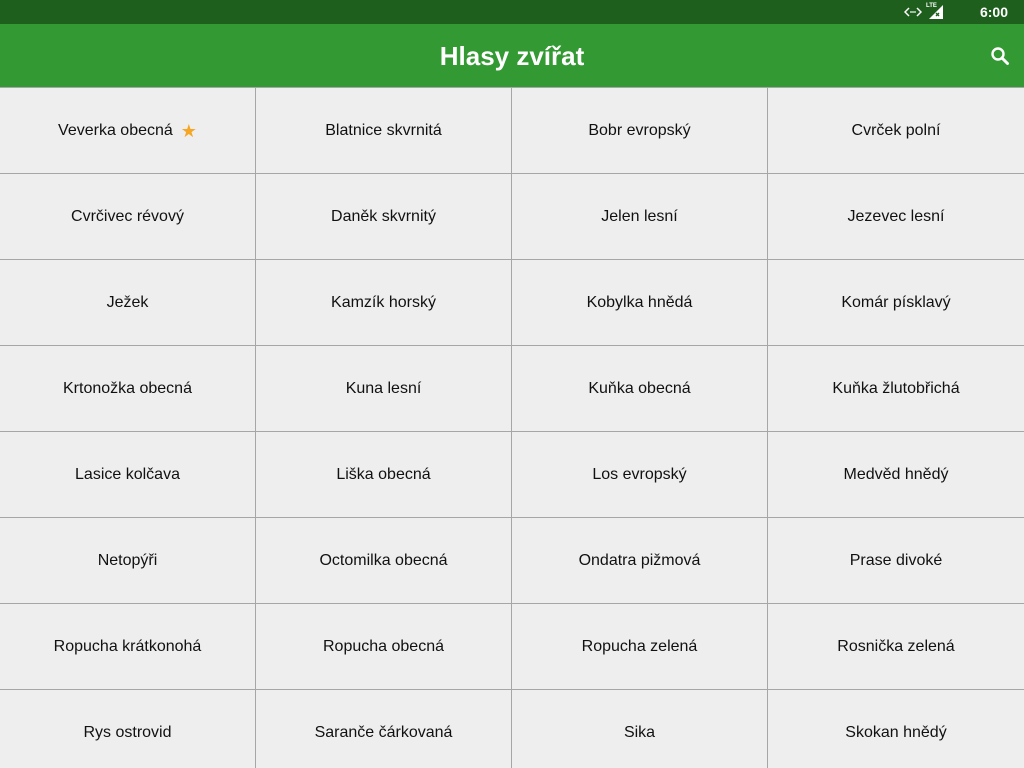 The image size is (1024, 768). Describe the element at coordinates (993, 12) in the screenshot. I see `status-time: 6:00` at that location.